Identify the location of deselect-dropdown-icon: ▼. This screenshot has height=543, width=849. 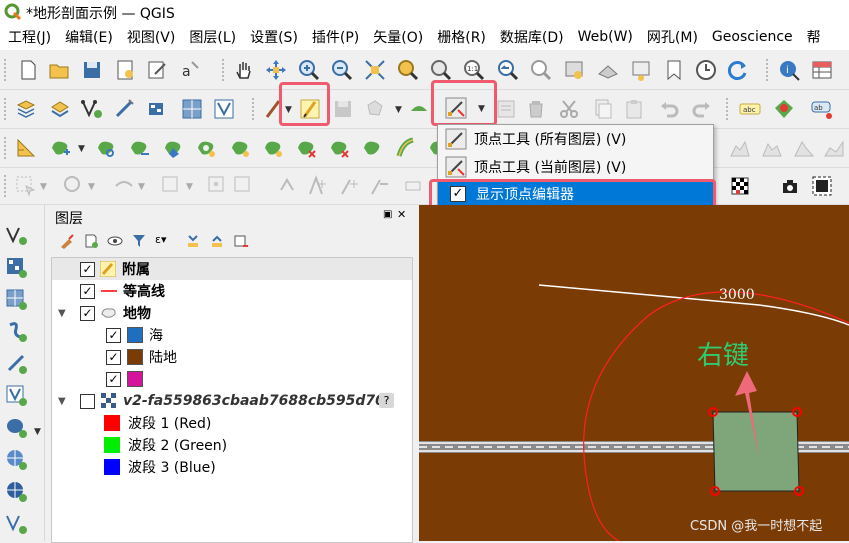
(189, 187).